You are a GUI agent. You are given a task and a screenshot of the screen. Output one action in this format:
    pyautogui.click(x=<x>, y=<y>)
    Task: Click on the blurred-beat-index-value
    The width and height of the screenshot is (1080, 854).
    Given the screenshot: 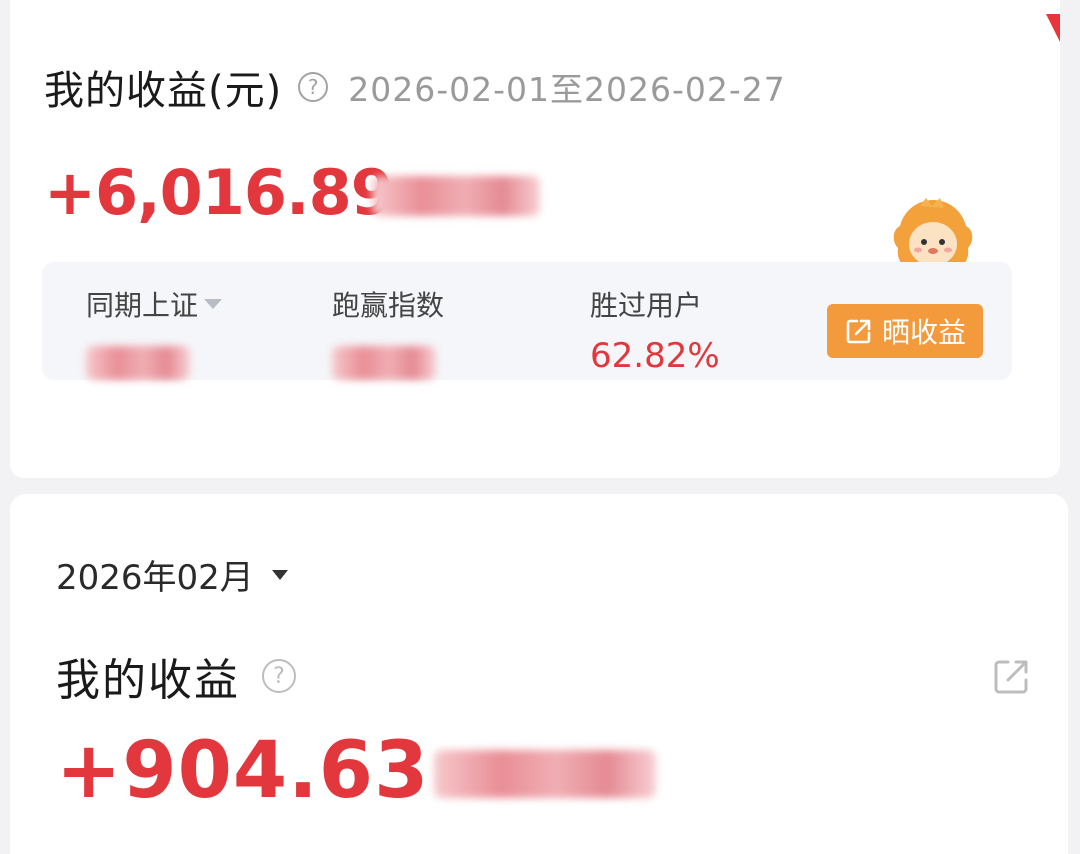 What is the action you would take?
    pyautogui.click(x=384, y=363)
    